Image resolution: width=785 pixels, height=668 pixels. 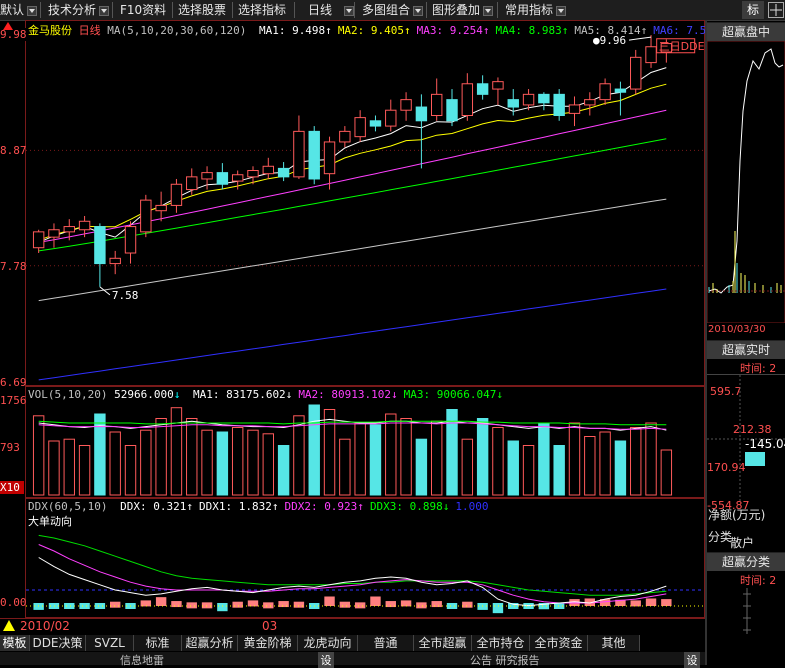 What do you see at coordinates (681, 46) in the screenshot?
I see `dde-flag-label: 三日DDE` at bounding box center [681, 46].